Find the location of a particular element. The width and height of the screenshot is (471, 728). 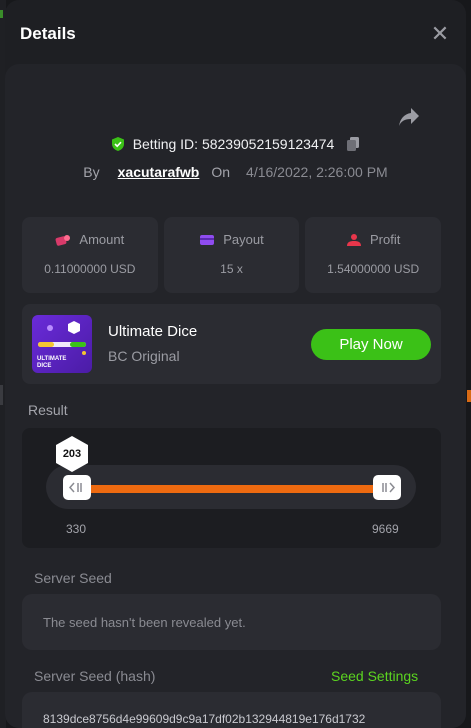

stat-profit-label: Profit is located at coordinates (385, 239).